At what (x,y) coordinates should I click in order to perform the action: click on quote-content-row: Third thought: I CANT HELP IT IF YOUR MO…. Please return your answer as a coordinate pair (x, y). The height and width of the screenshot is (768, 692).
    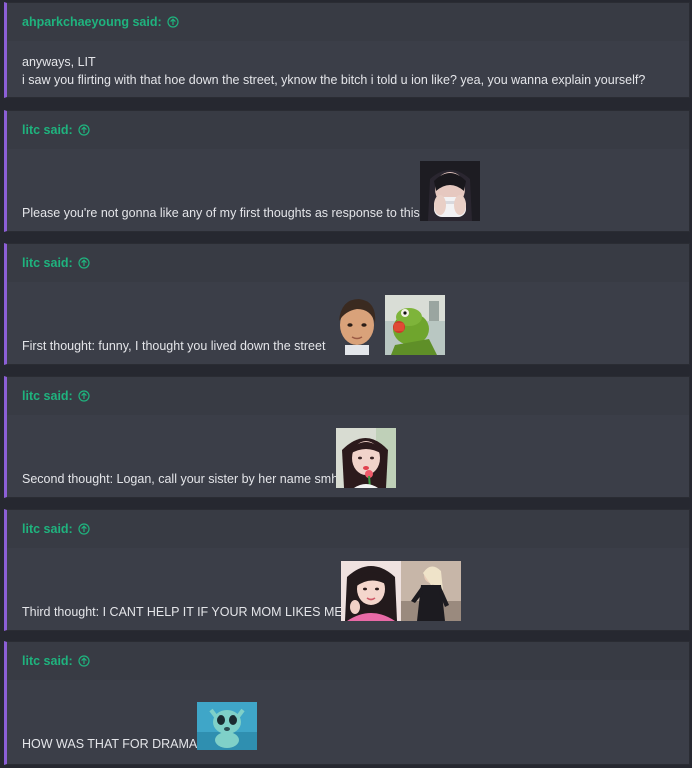
    Looking at the image, I should click on (241, 591).